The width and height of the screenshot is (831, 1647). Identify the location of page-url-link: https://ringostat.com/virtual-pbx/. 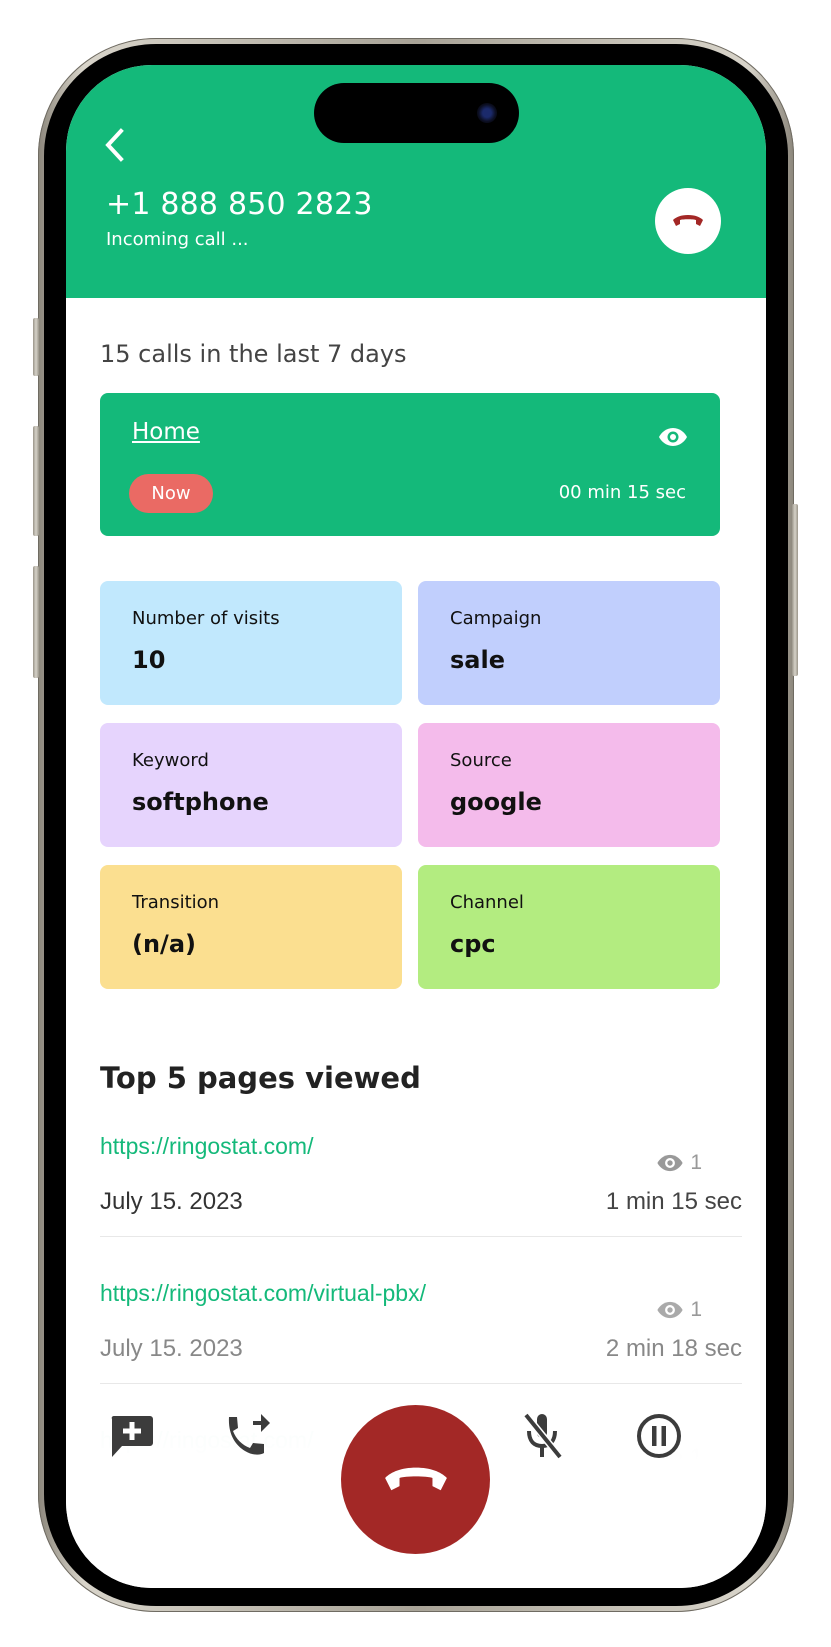
(263, 1293).